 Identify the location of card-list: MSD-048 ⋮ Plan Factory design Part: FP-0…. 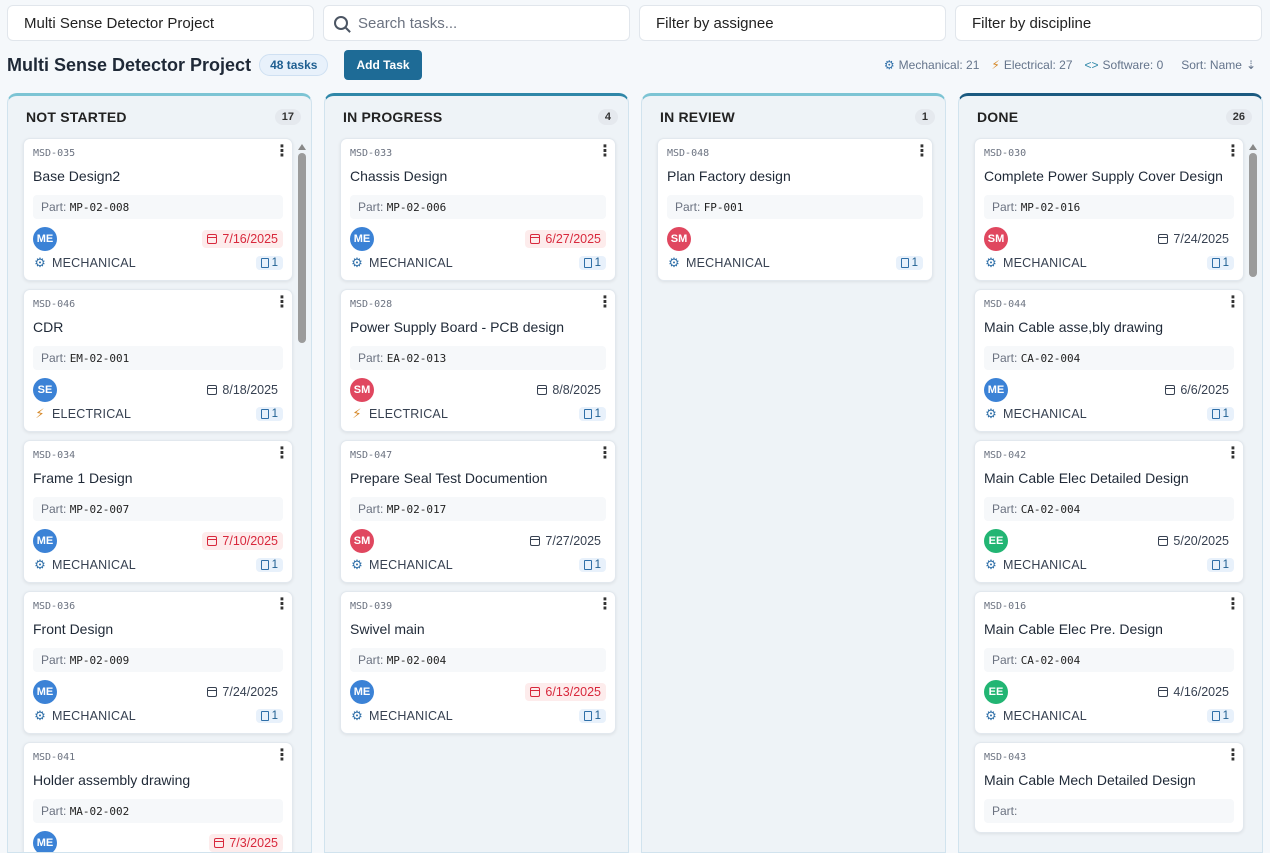
(795, 213).